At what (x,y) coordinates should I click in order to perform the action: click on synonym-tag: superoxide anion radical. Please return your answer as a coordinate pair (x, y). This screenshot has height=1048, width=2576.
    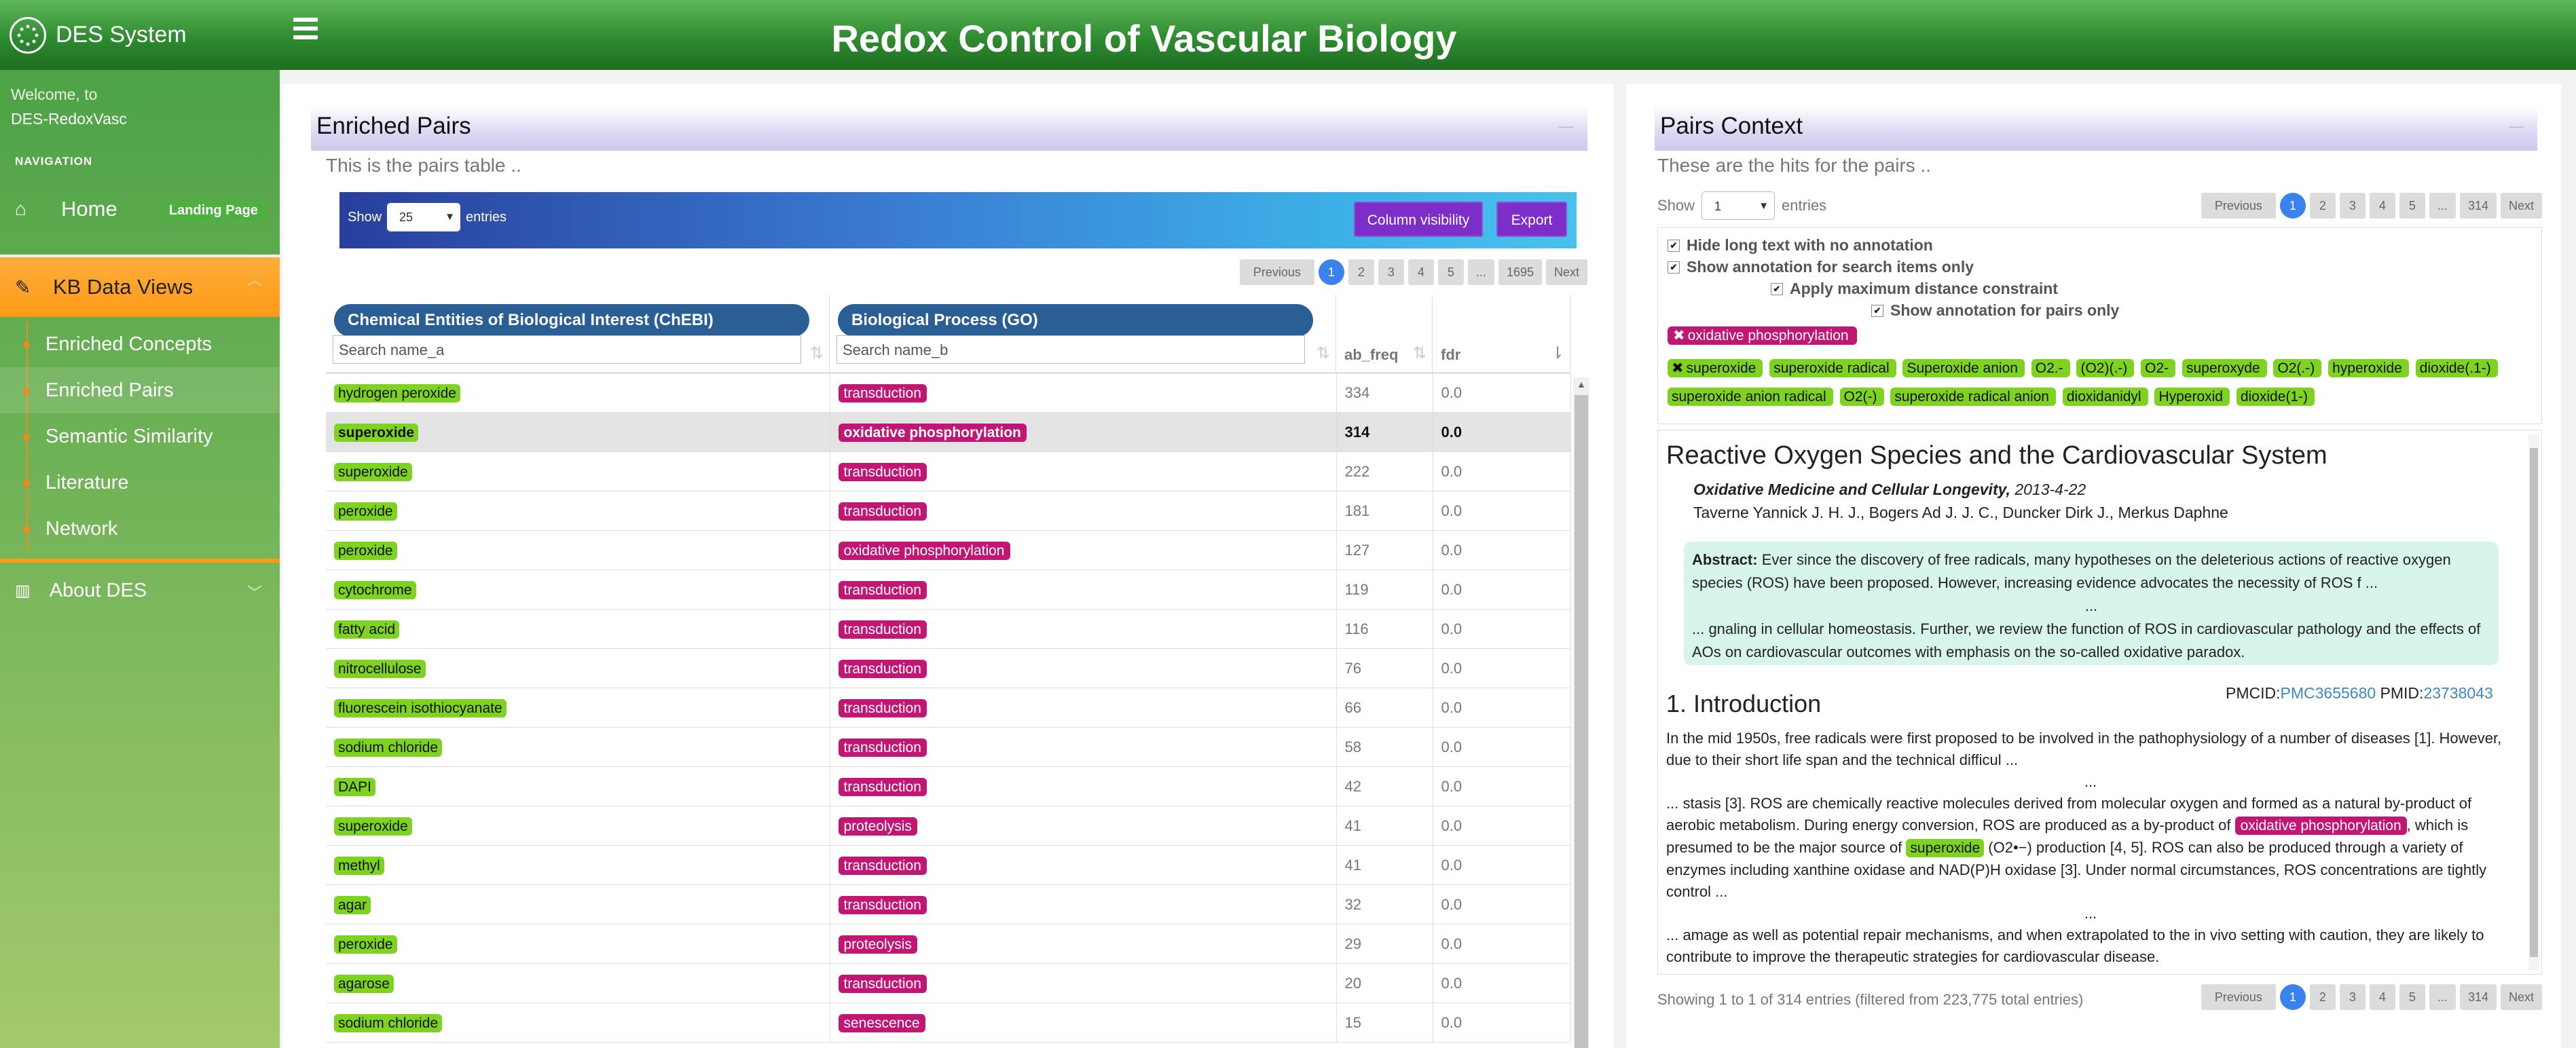
    Looking at the image, I should click on (1751, 397).